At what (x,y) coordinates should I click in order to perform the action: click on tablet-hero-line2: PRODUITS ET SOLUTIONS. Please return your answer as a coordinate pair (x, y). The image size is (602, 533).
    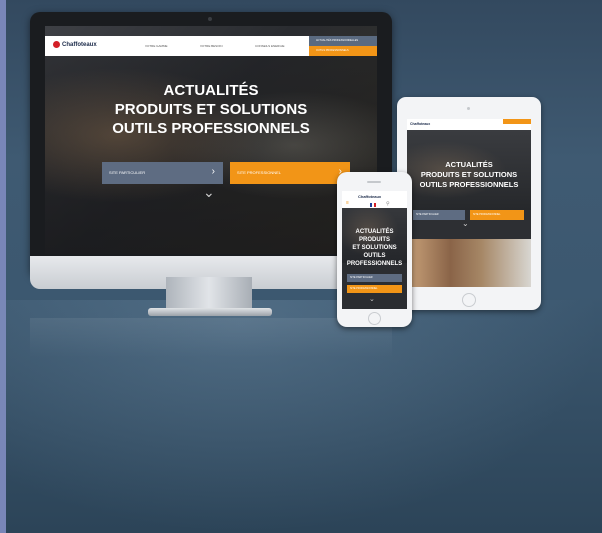
    Looking at the image, I should click on (469, 174).